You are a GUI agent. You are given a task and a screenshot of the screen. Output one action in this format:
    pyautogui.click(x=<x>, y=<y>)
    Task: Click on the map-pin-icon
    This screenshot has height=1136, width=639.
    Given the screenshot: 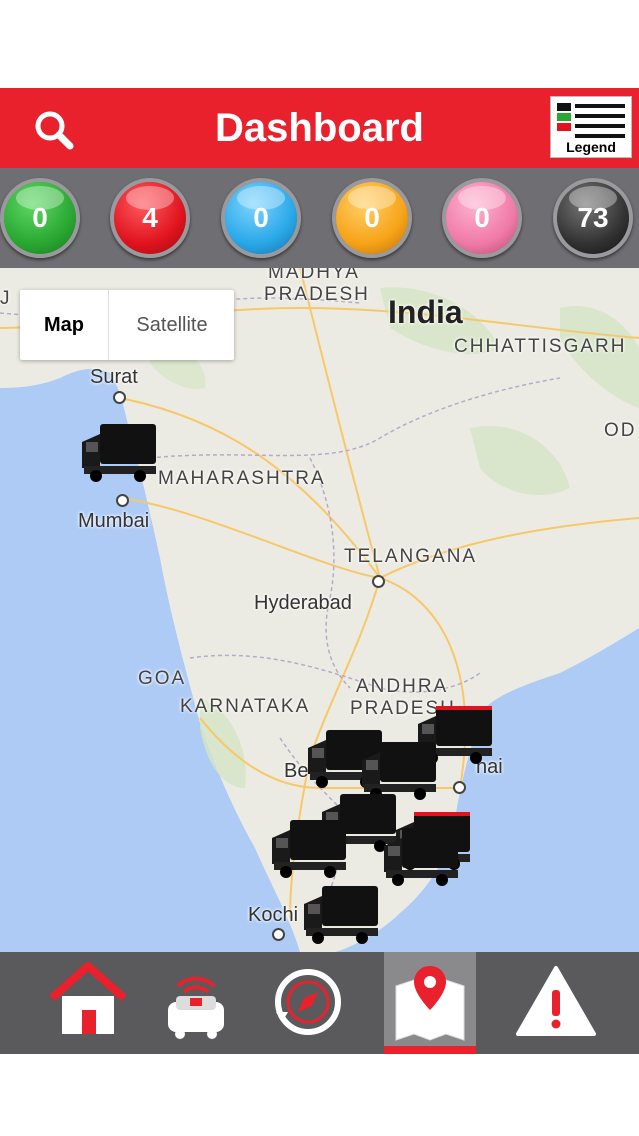 What is the action you would take?
    pyautogui.click(x=430, y=1003)
    